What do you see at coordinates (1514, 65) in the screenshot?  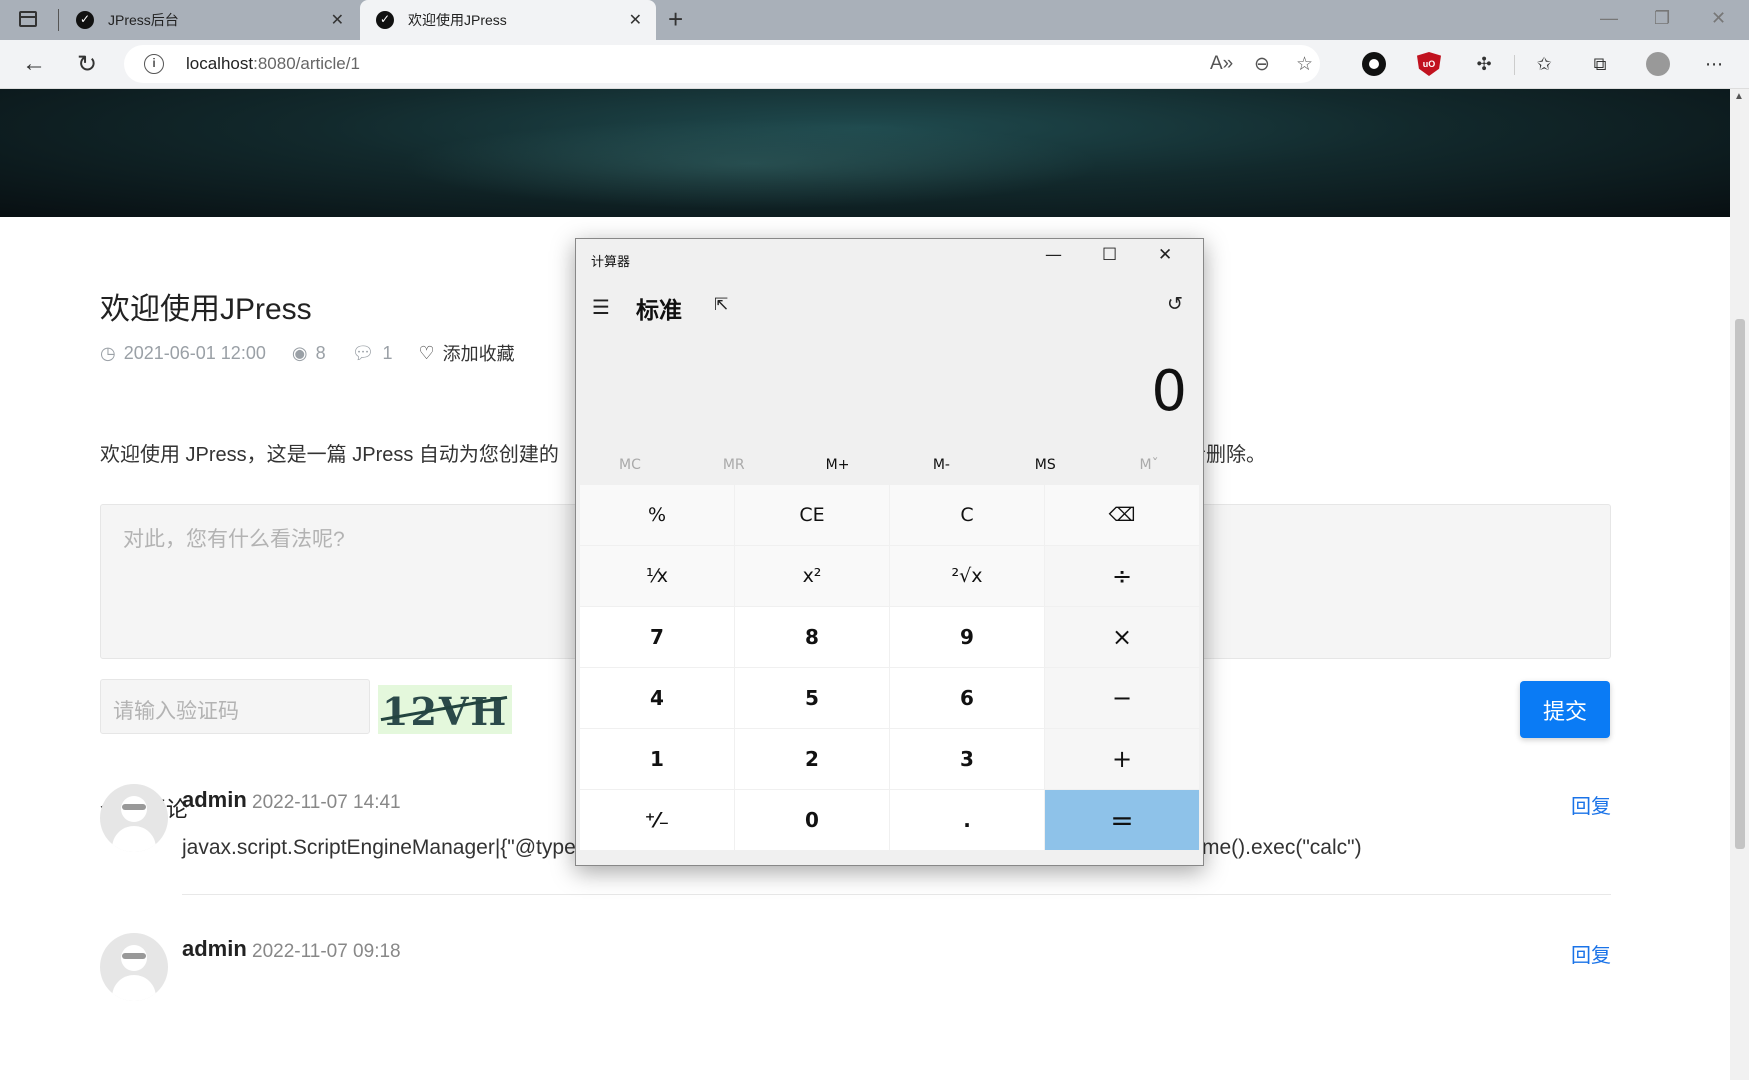 I see `toolbar-separator` at bounding box center [1514, 65].